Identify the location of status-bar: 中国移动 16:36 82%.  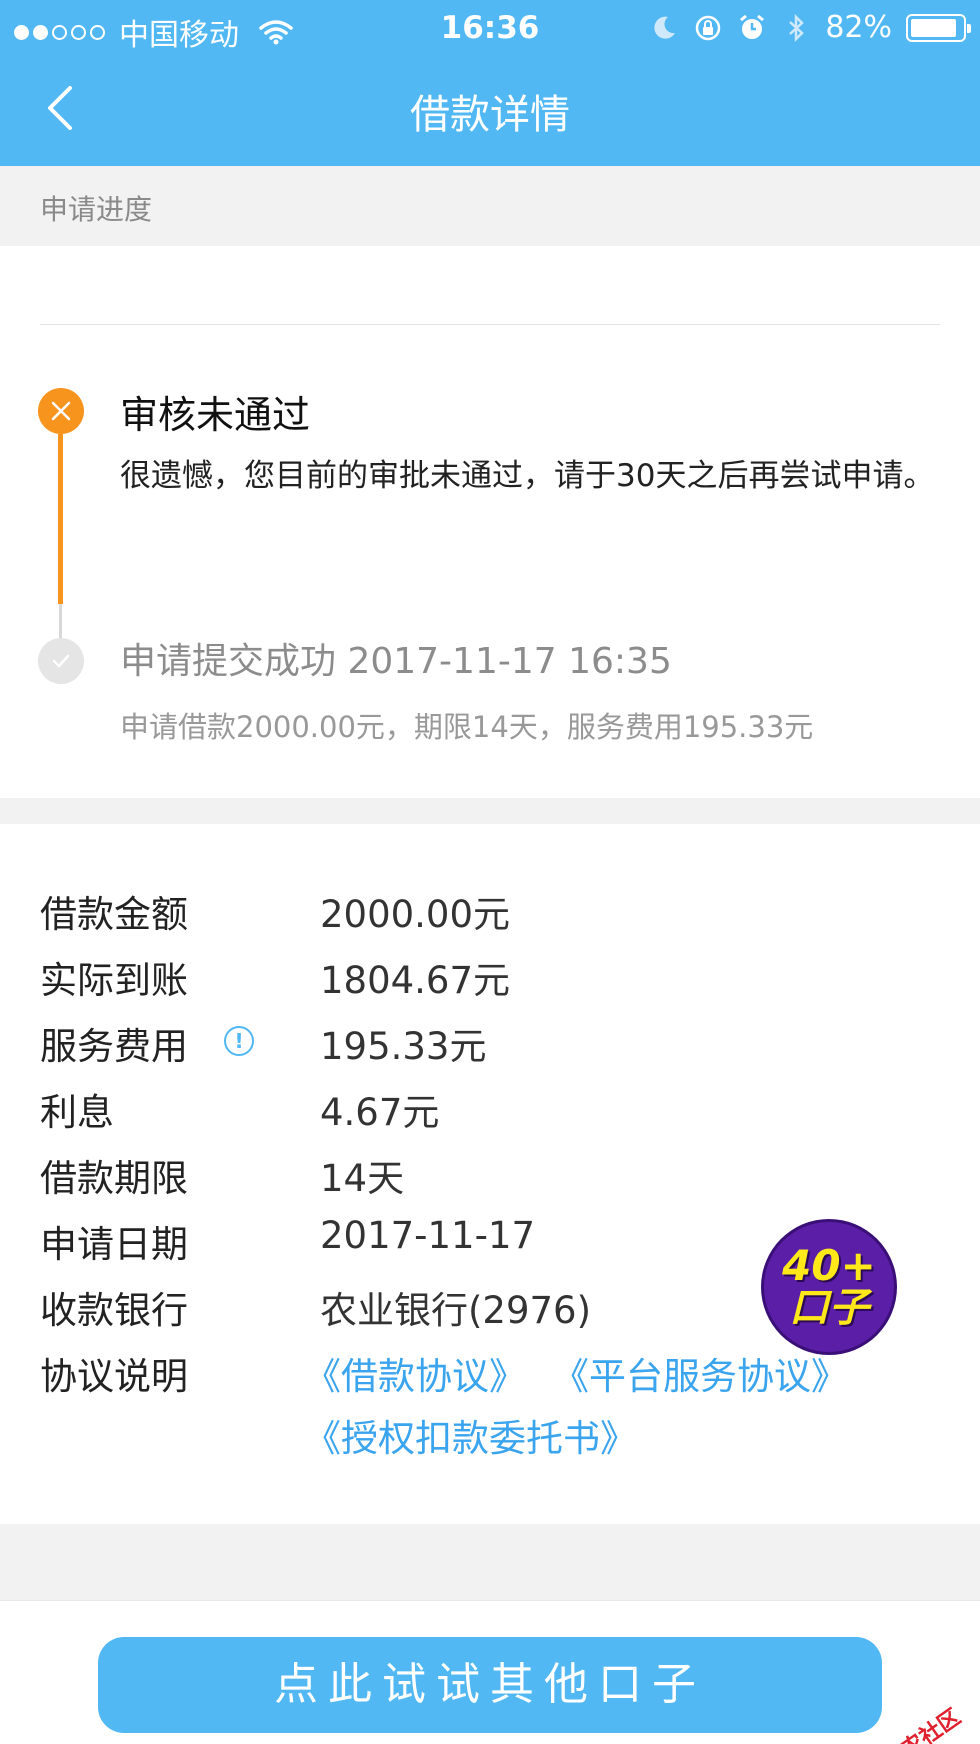
(490, 28).